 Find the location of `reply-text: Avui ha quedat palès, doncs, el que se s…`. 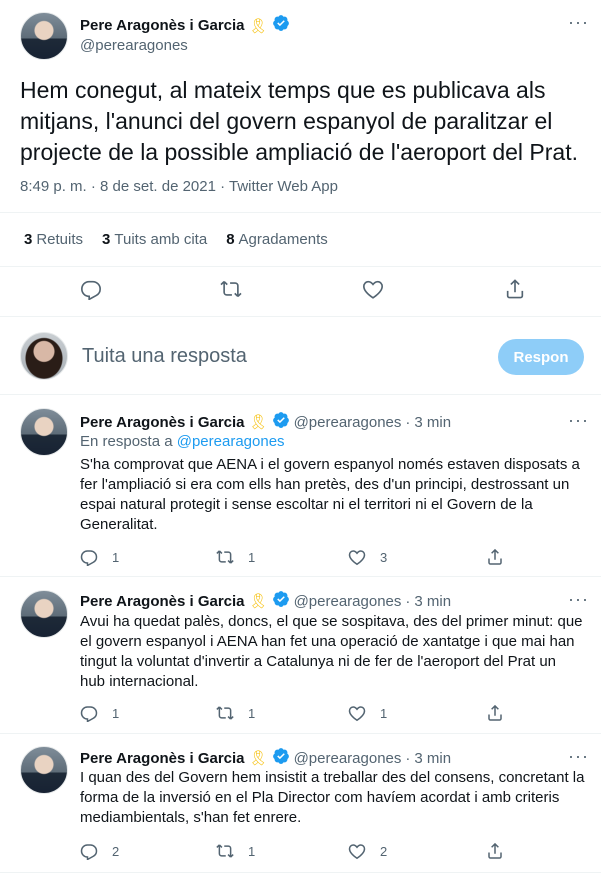

reply-text: Avui ha quedat palès, doncs, el que se s… is located at coordinates (331, 651).